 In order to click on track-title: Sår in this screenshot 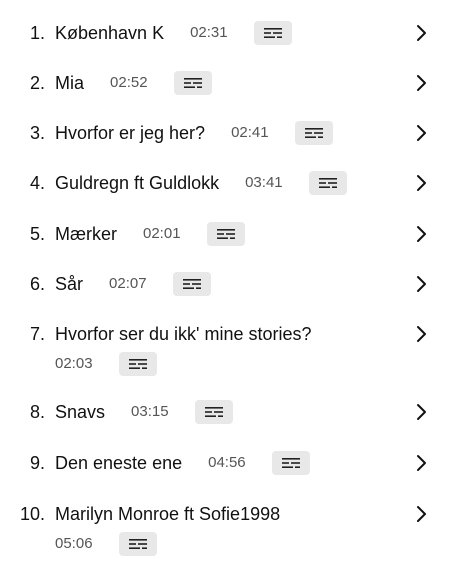, I will do `click(69, 284)`.